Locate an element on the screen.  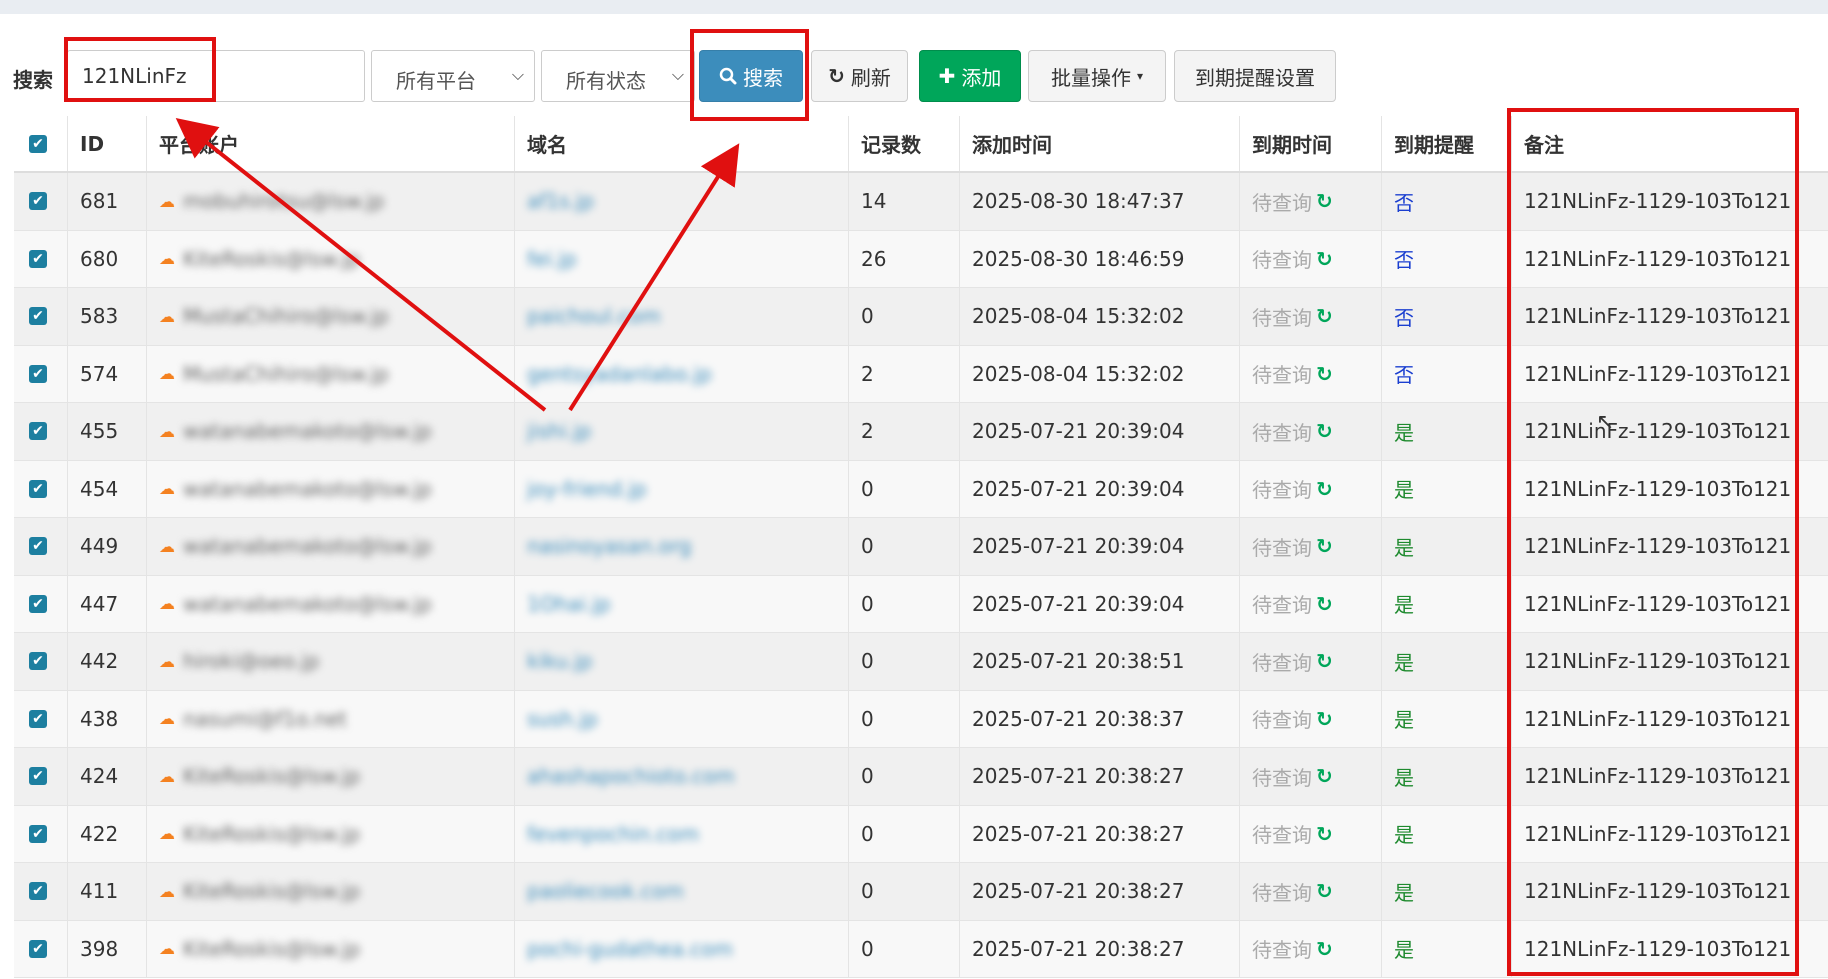
row-domain-link: ahashapochioto.com is located at coordinates (631, 776).